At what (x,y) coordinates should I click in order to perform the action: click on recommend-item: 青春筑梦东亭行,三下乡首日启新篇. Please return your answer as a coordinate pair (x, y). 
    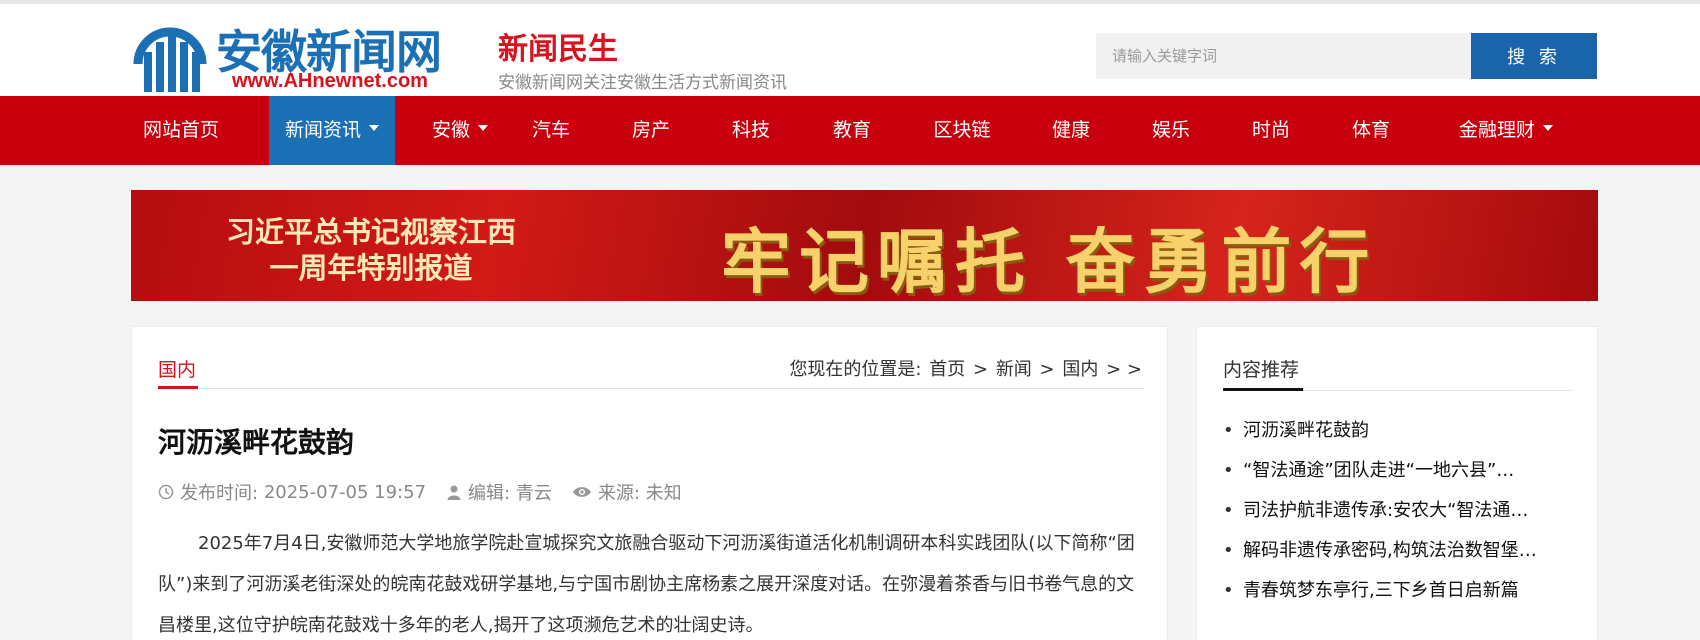
    Looking at the image, I should click on (1398, 591).